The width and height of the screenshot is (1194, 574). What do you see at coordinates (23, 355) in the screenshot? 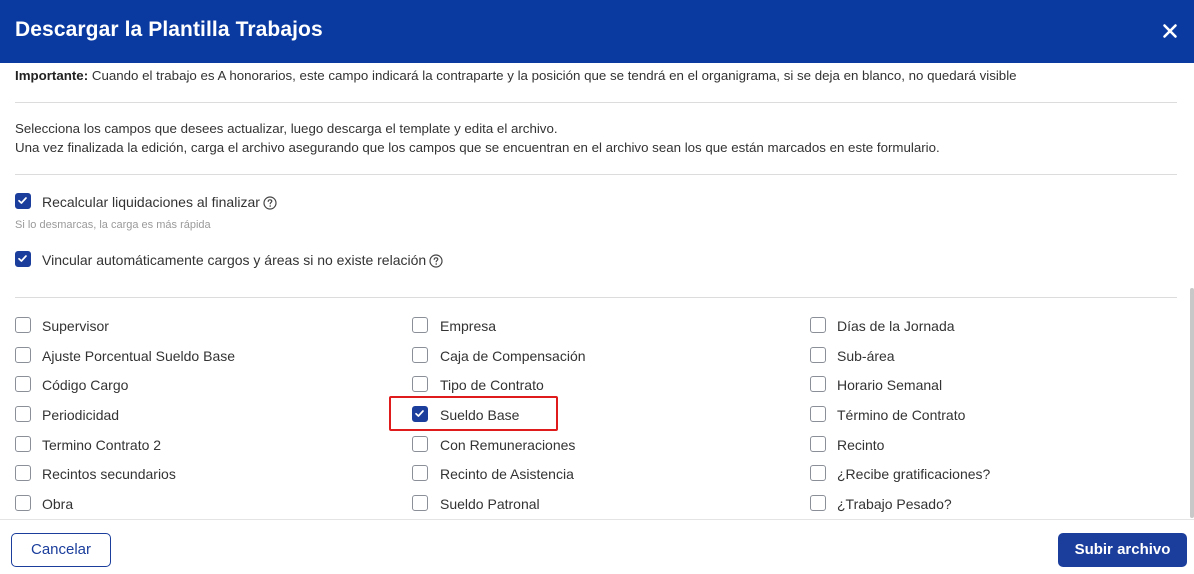
I see `field-checkbox-ajuste-porcentual` at bounding box center [23, 355].